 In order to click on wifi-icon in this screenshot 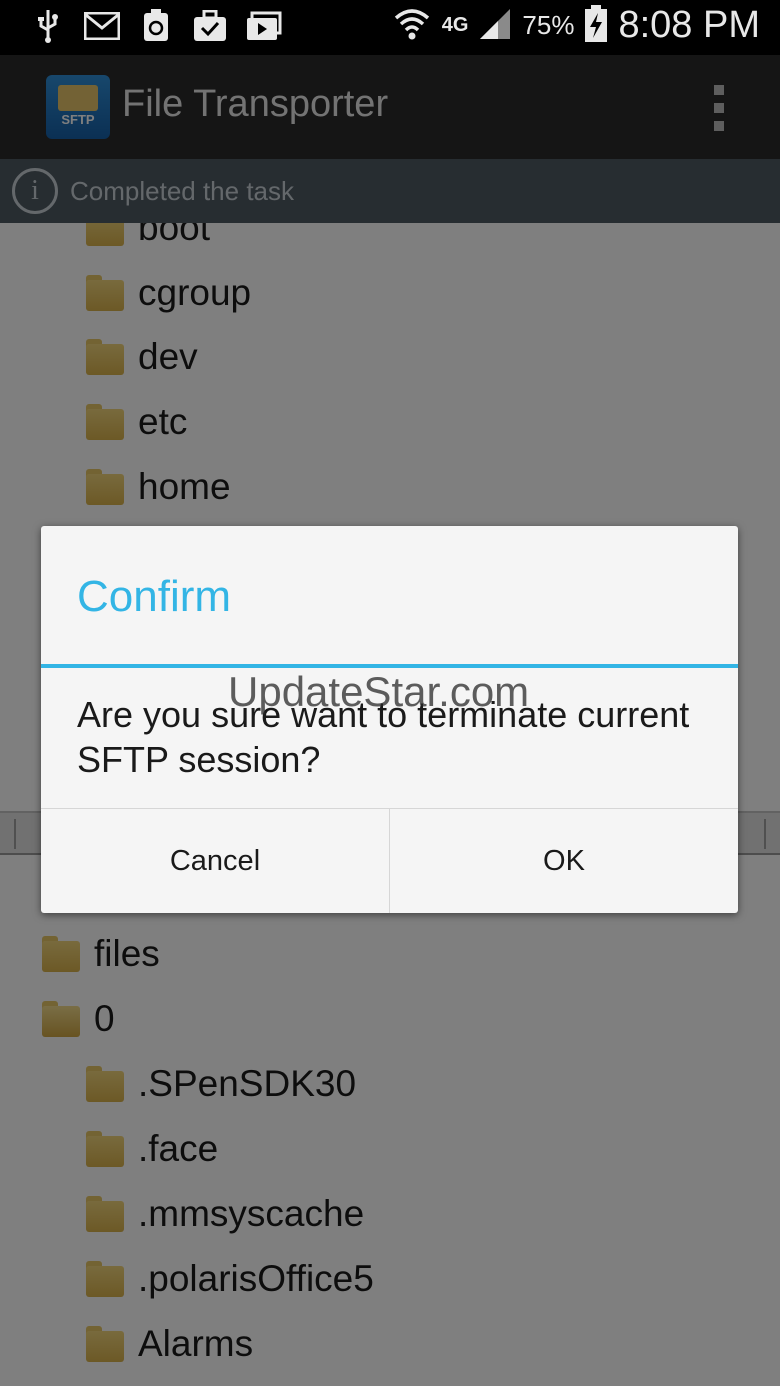, I will do `click(412, 26)`.